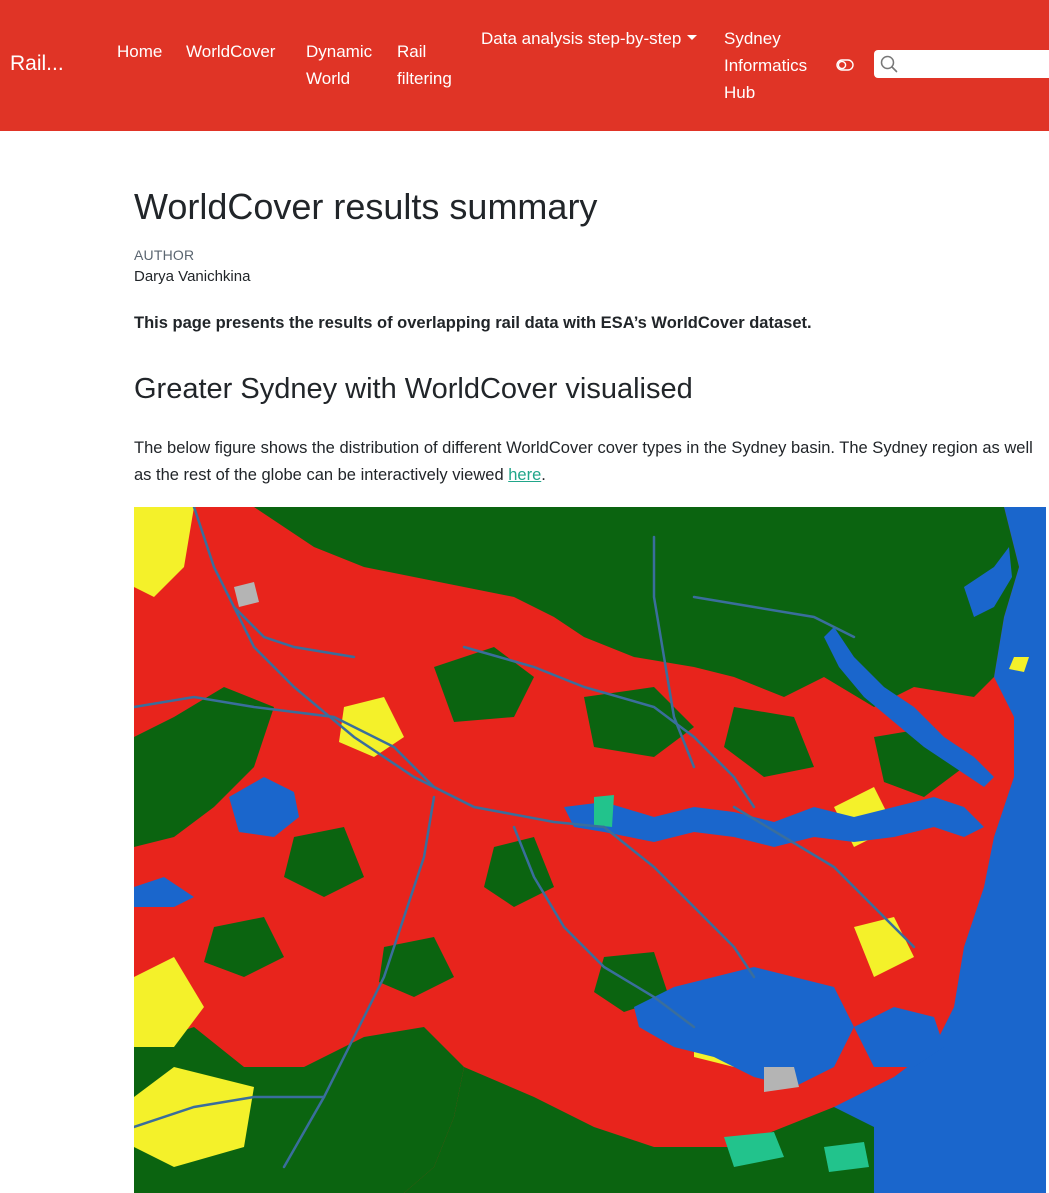  Describe the element at coordinates (845, 65) in the screenshot. I see `toggle-icon` at that location.